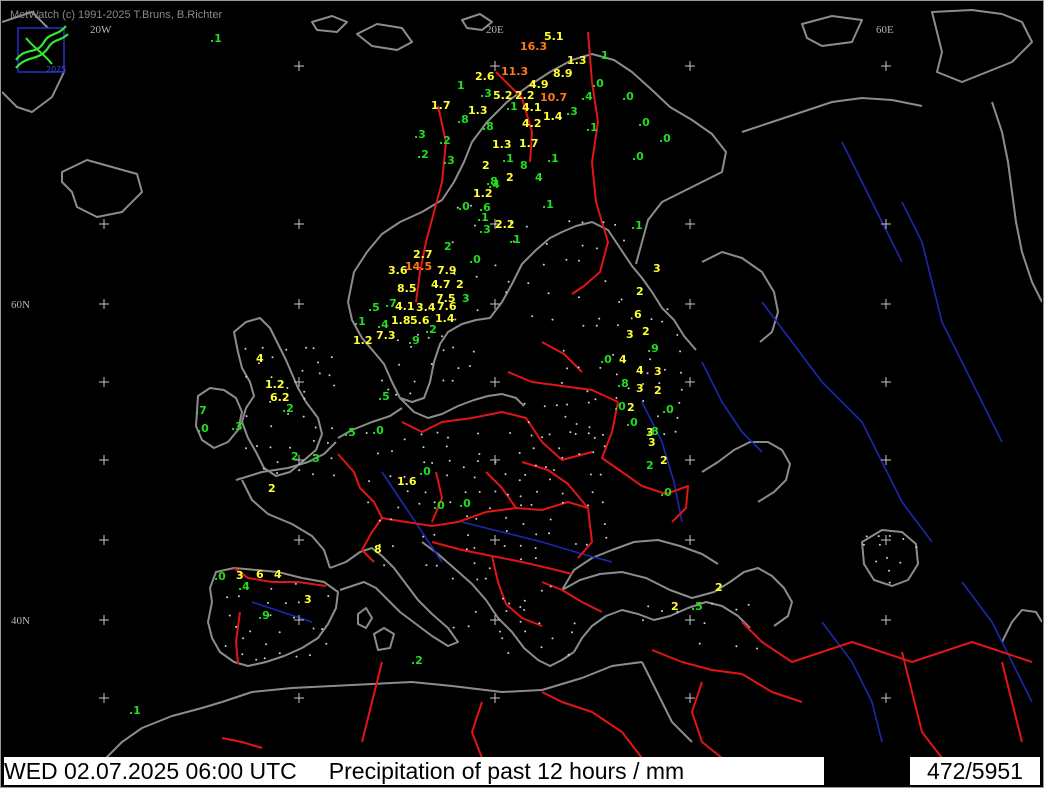 The width and height of the screenshot is (1044, 788). Describe the element at coordinates (529, 143) in the screenshot. I see `precip-value: 1.7` at that location.